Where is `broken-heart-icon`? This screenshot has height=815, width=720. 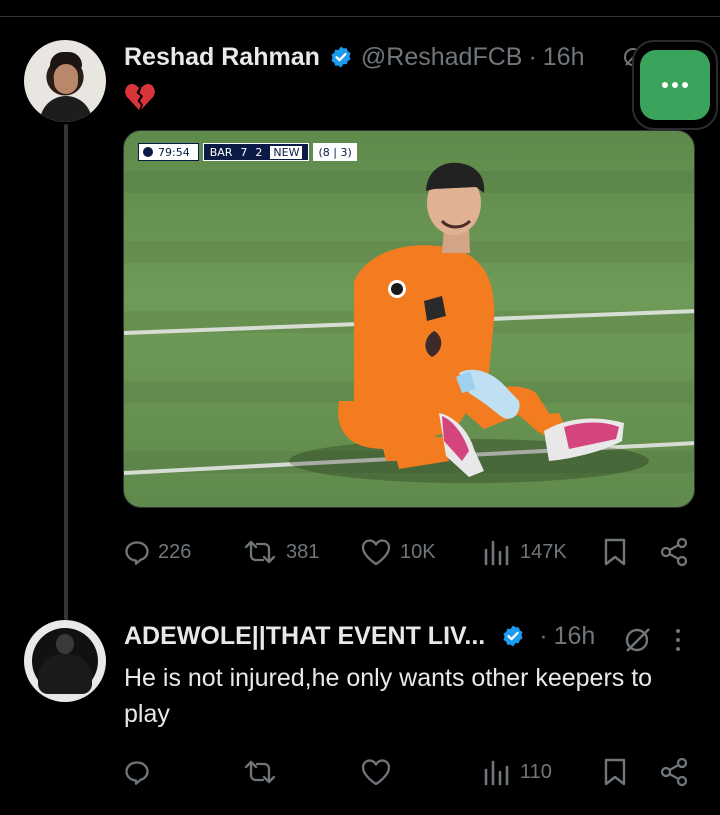
broken-heart-icon is located at coordinates (140, 97).